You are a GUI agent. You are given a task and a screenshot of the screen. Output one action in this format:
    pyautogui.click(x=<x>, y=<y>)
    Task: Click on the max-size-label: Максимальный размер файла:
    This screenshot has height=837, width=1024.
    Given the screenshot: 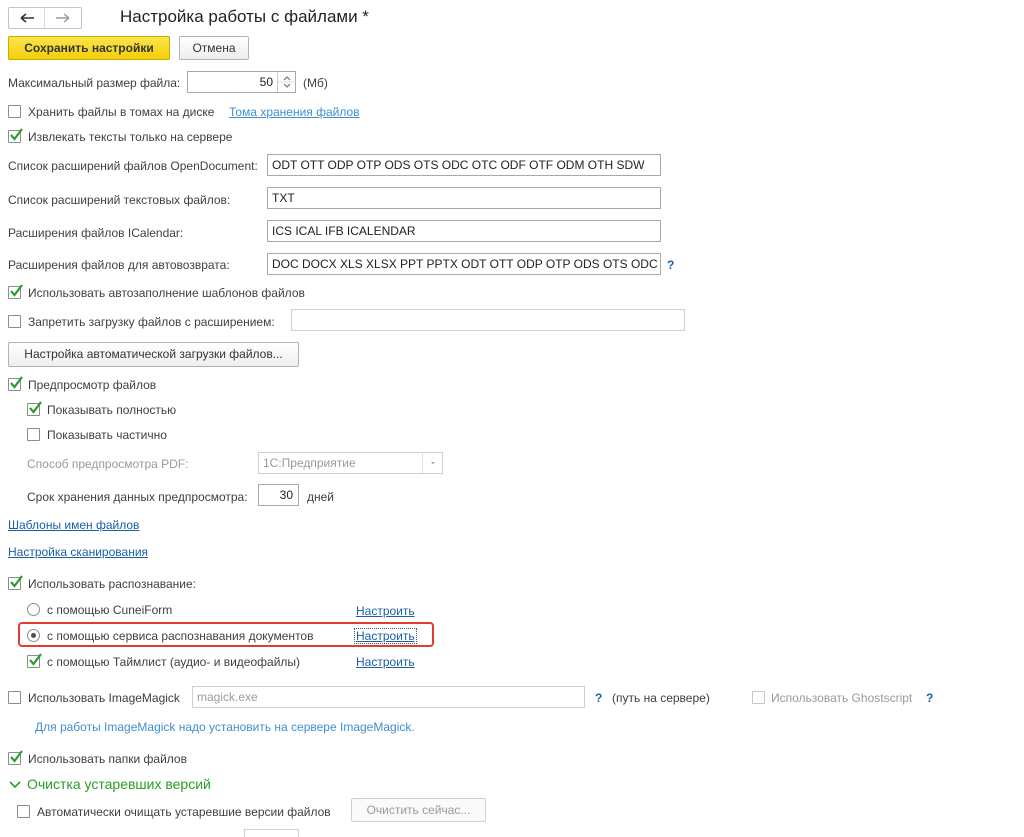 What is the action you would take?
    pyautogui.click(x=94, y=83)
    